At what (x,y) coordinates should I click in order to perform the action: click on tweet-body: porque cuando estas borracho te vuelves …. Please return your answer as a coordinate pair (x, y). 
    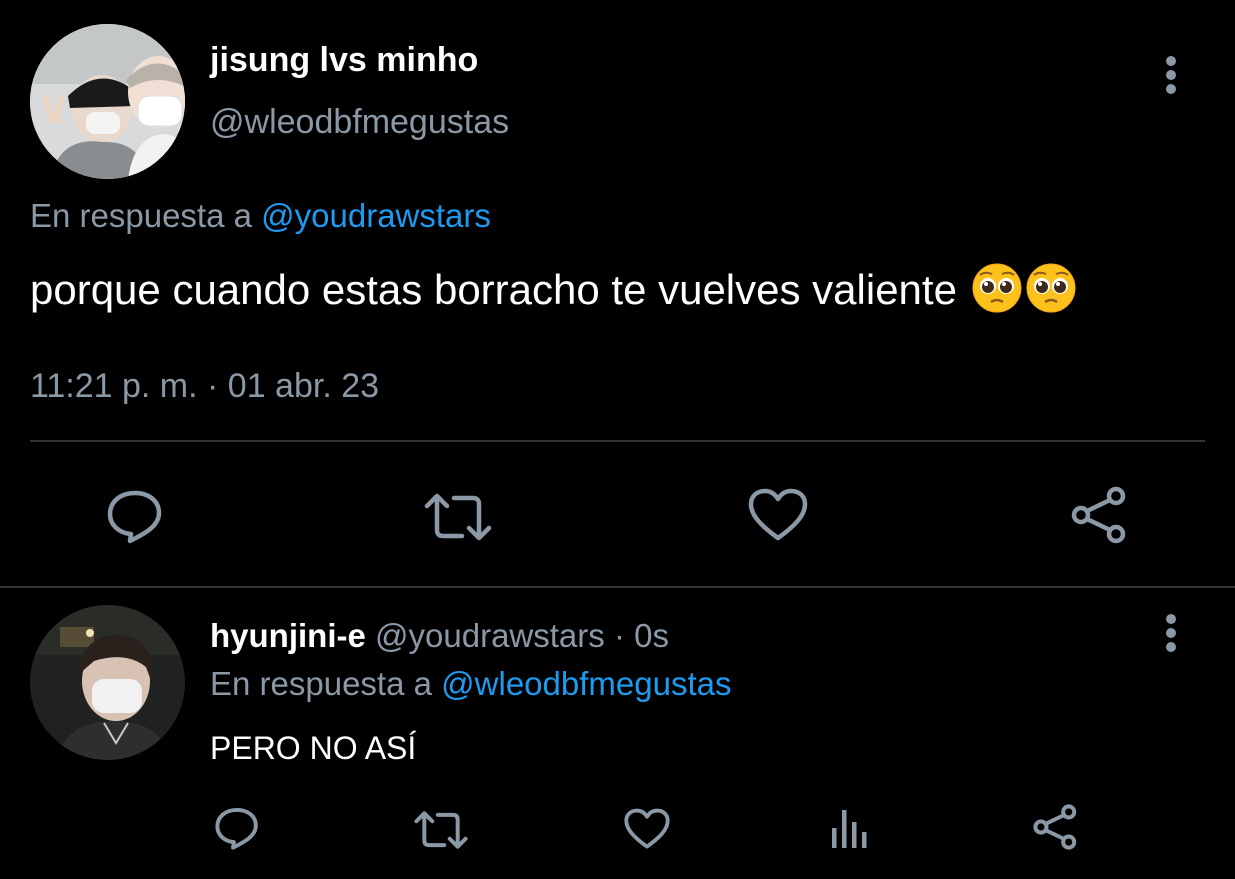
    Looking at the image, I should click on (493, 289).